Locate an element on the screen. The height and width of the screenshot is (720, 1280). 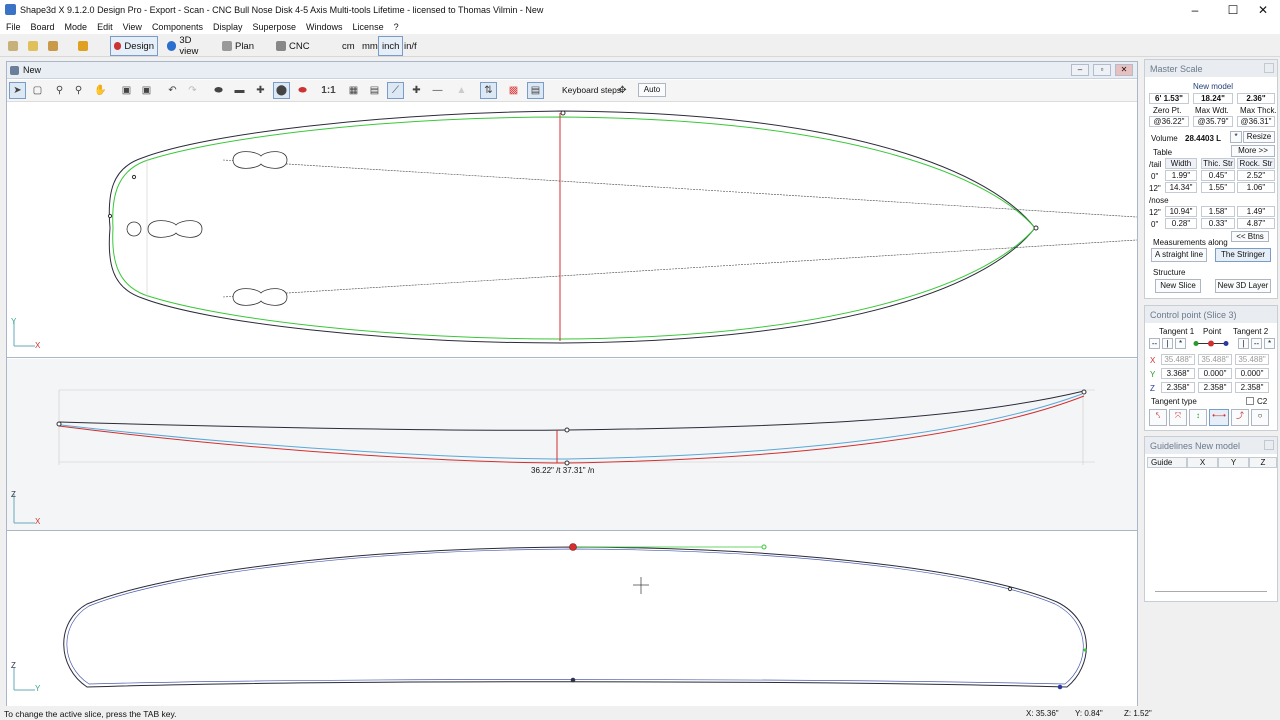
table-cell: 0.28" is located at coordinates (1181, 223).